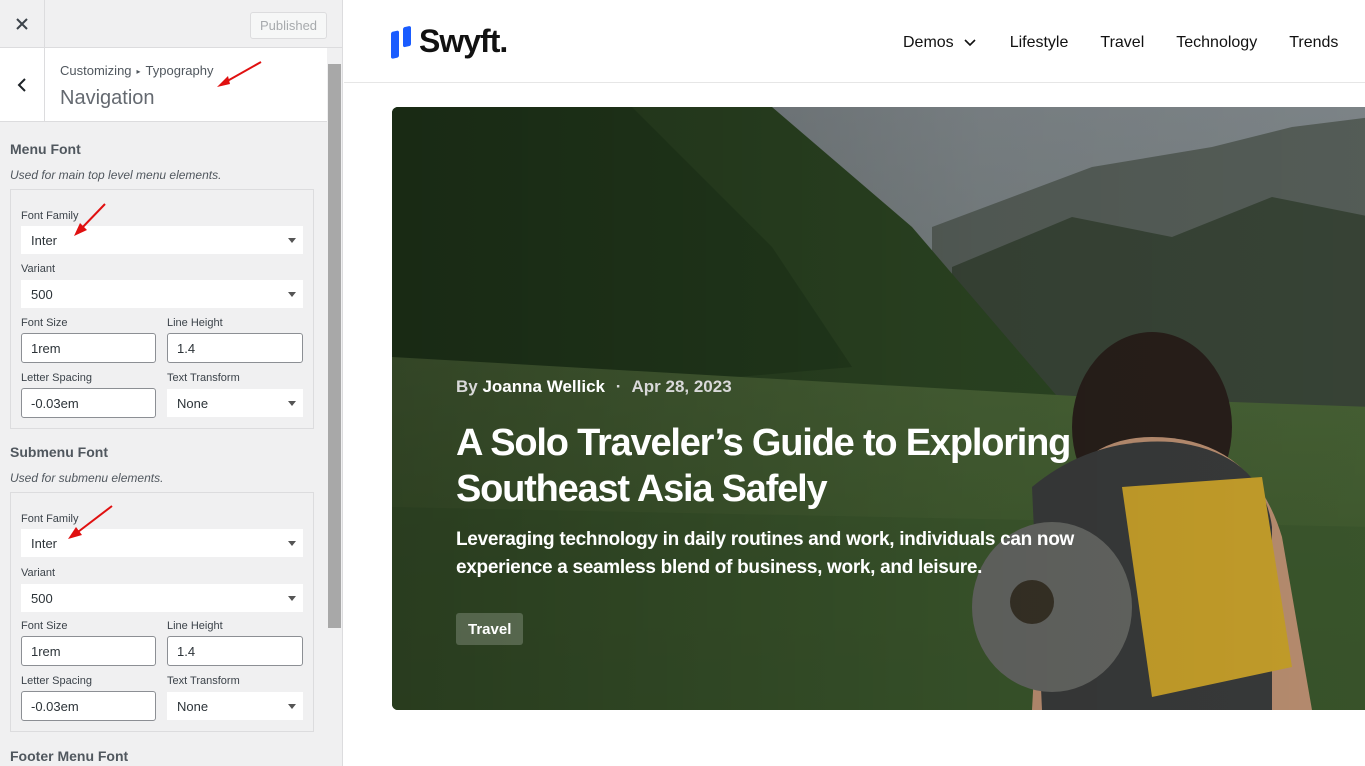 The height and width of the screenshot is (766, 1365). Describe the element at coordinates (235, 348) in the screenshot. I see `menu-line-height-input: 1.4` at that location.